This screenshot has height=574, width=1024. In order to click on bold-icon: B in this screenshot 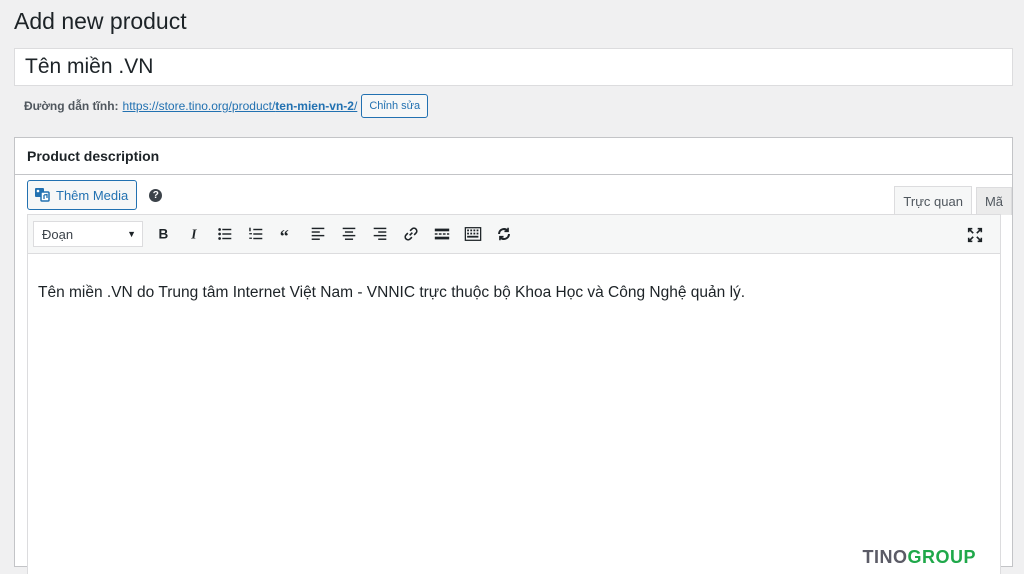, I will do `click(162, 234)`.